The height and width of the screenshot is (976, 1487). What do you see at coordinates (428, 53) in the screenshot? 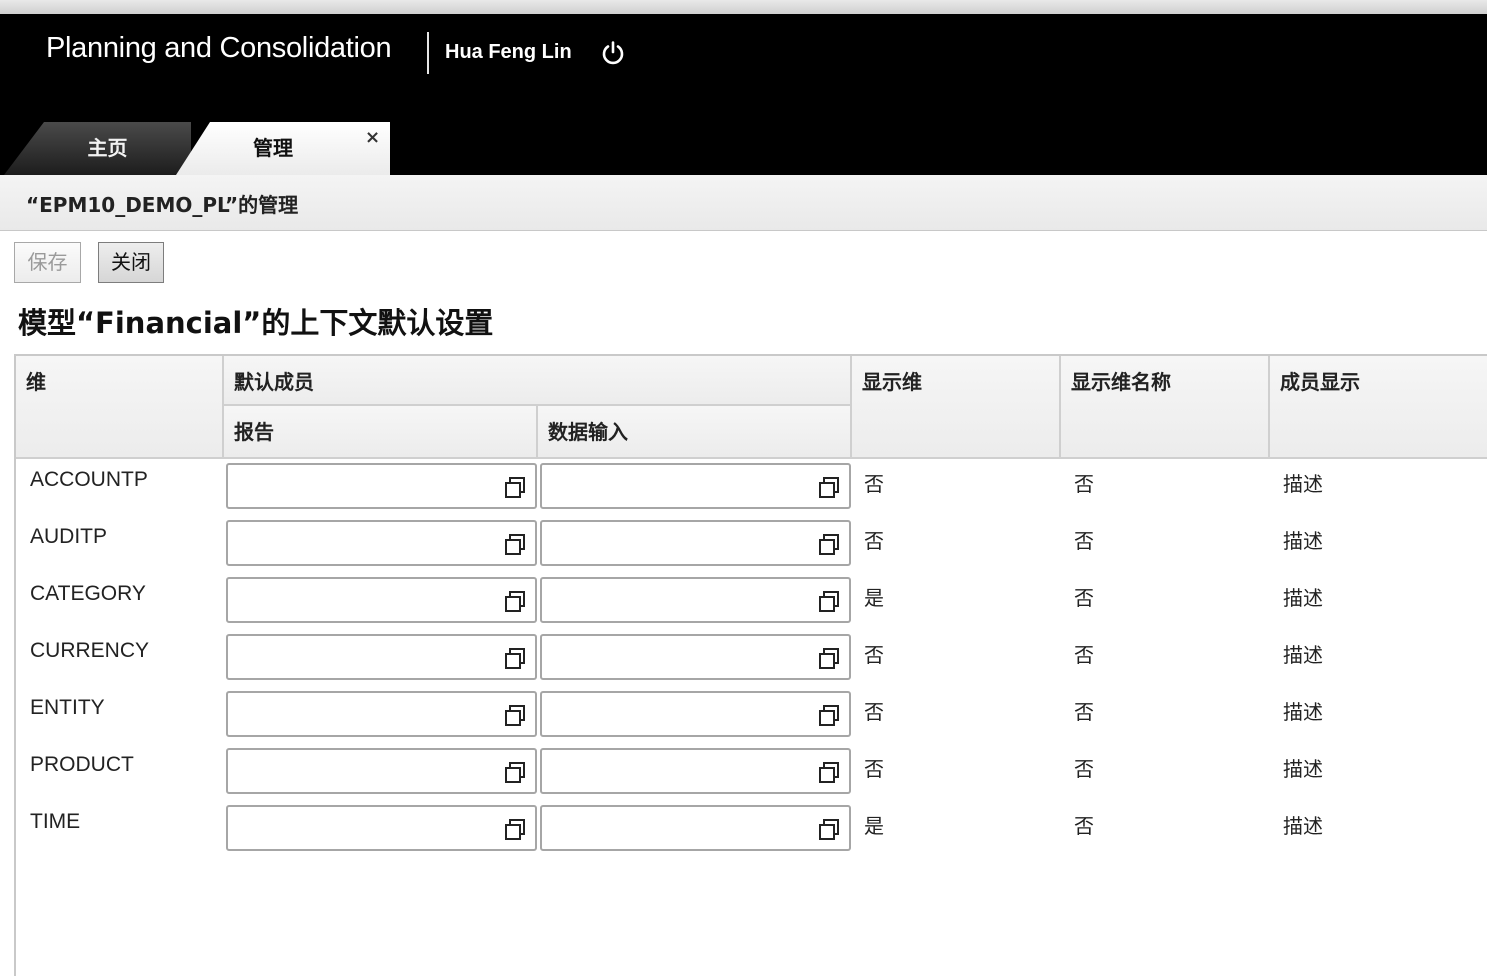
I see `header-divider` at bounding box center [428, 53].